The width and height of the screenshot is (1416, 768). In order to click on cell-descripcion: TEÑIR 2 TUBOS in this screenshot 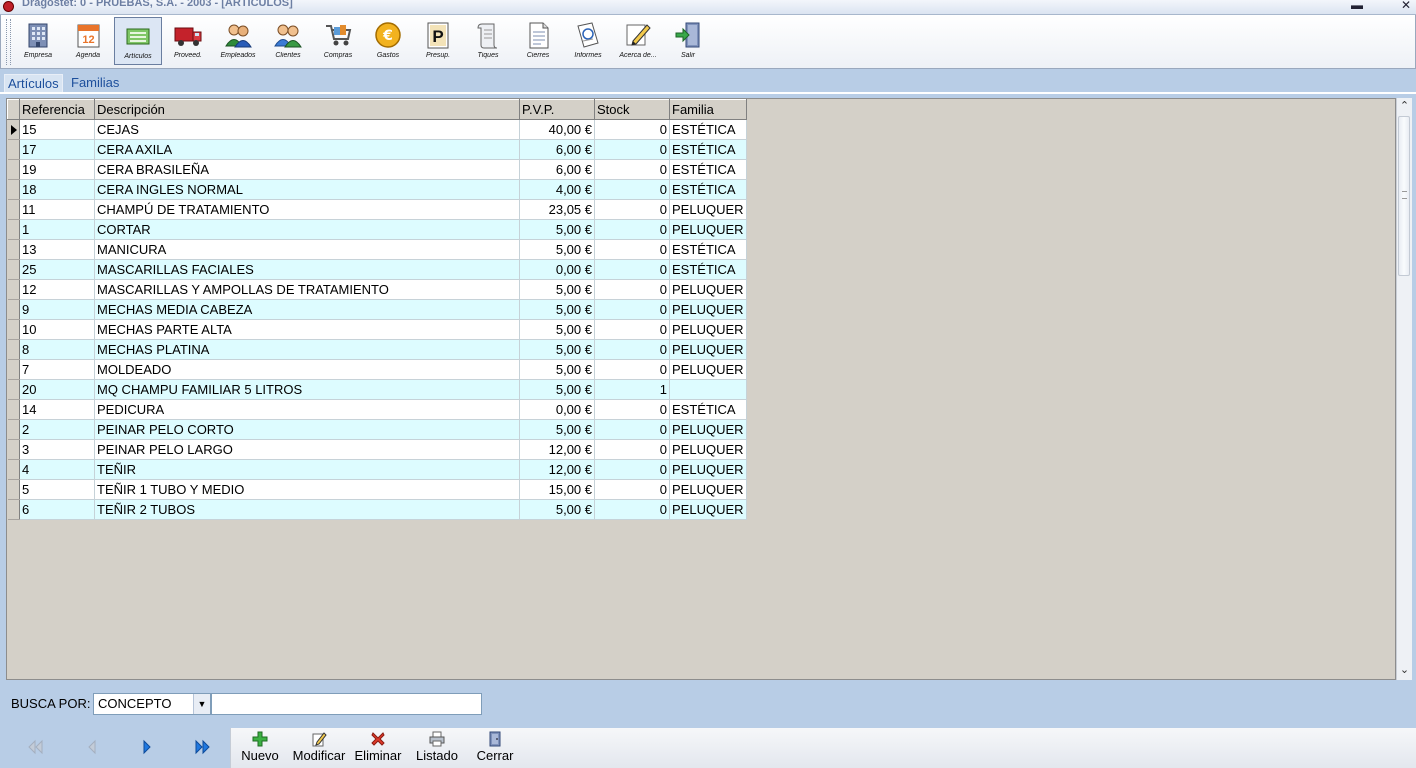, I will do `click(307, 509)`.